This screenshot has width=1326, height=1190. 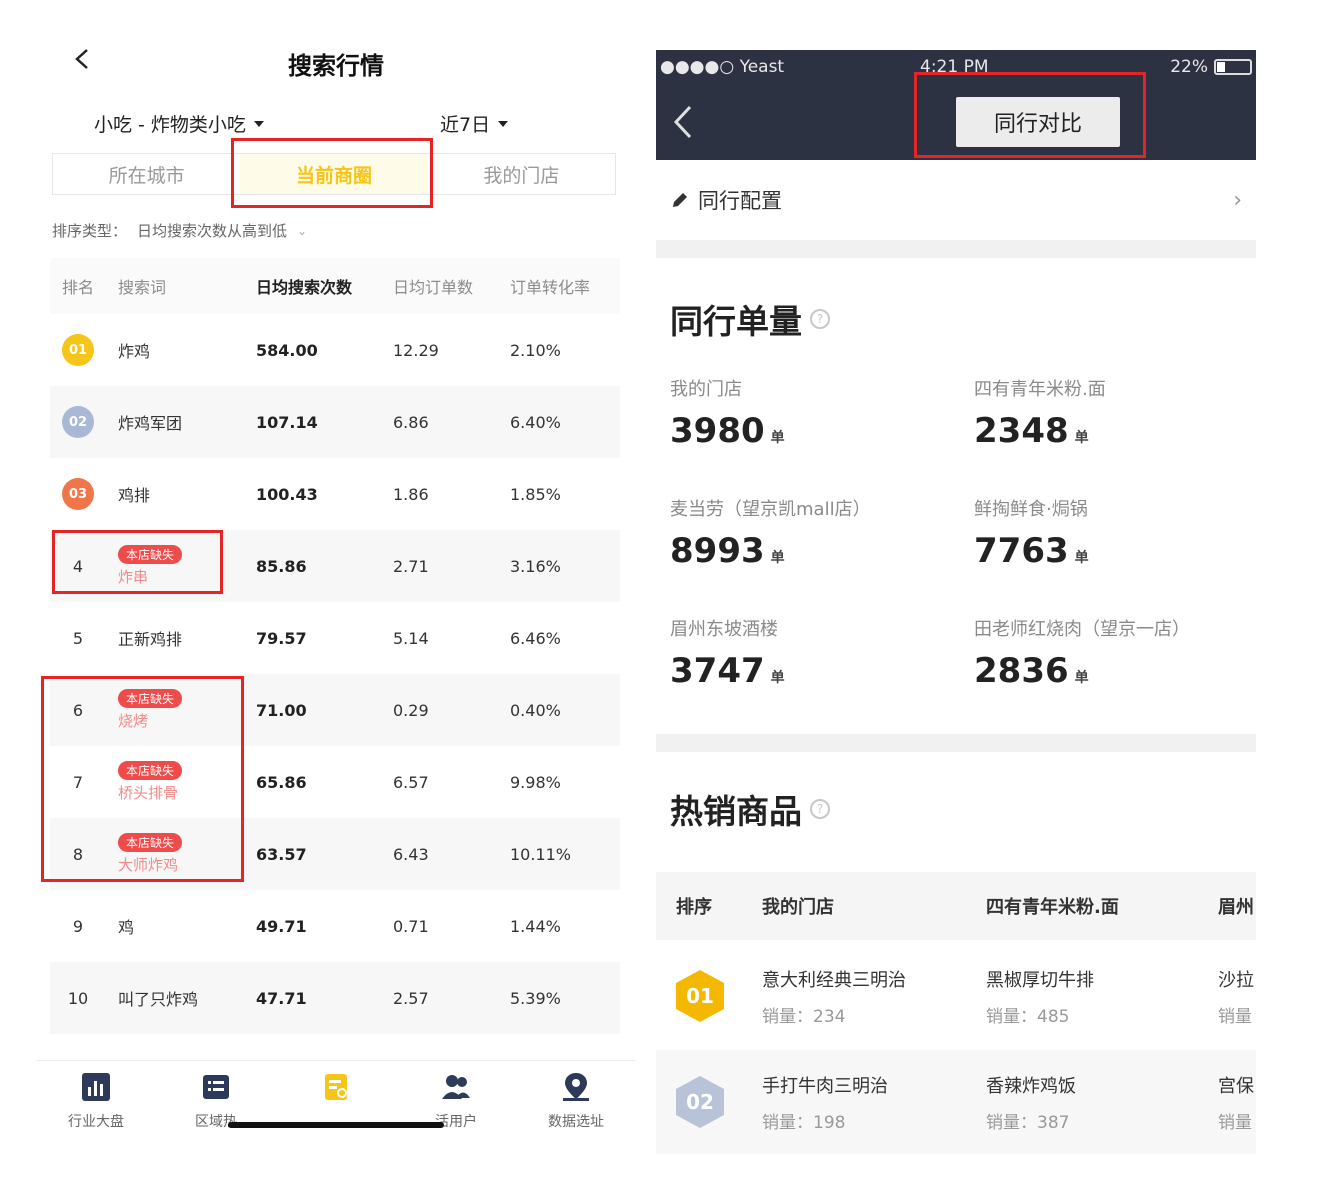 What do you see at coordinates (1021, 551) in the screenshot?
I see `peer-value: 7763` at bounding box center [1021, 551].